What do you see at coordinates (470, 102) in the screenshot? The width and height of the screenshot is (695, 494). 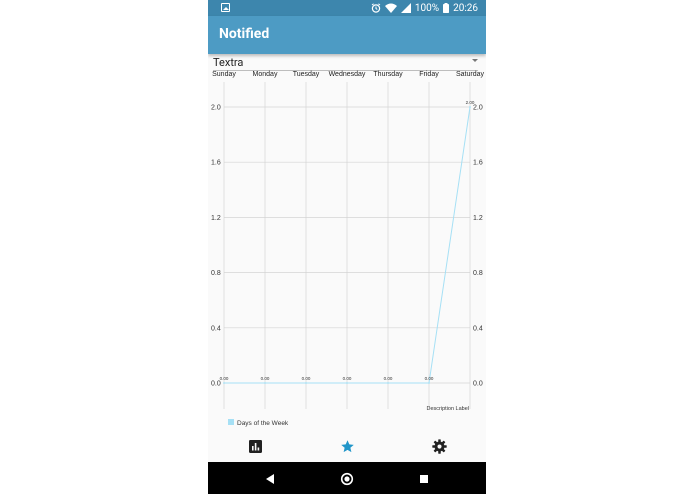 I see `data-value-label: 2.00` at bounding box center [470, 102].